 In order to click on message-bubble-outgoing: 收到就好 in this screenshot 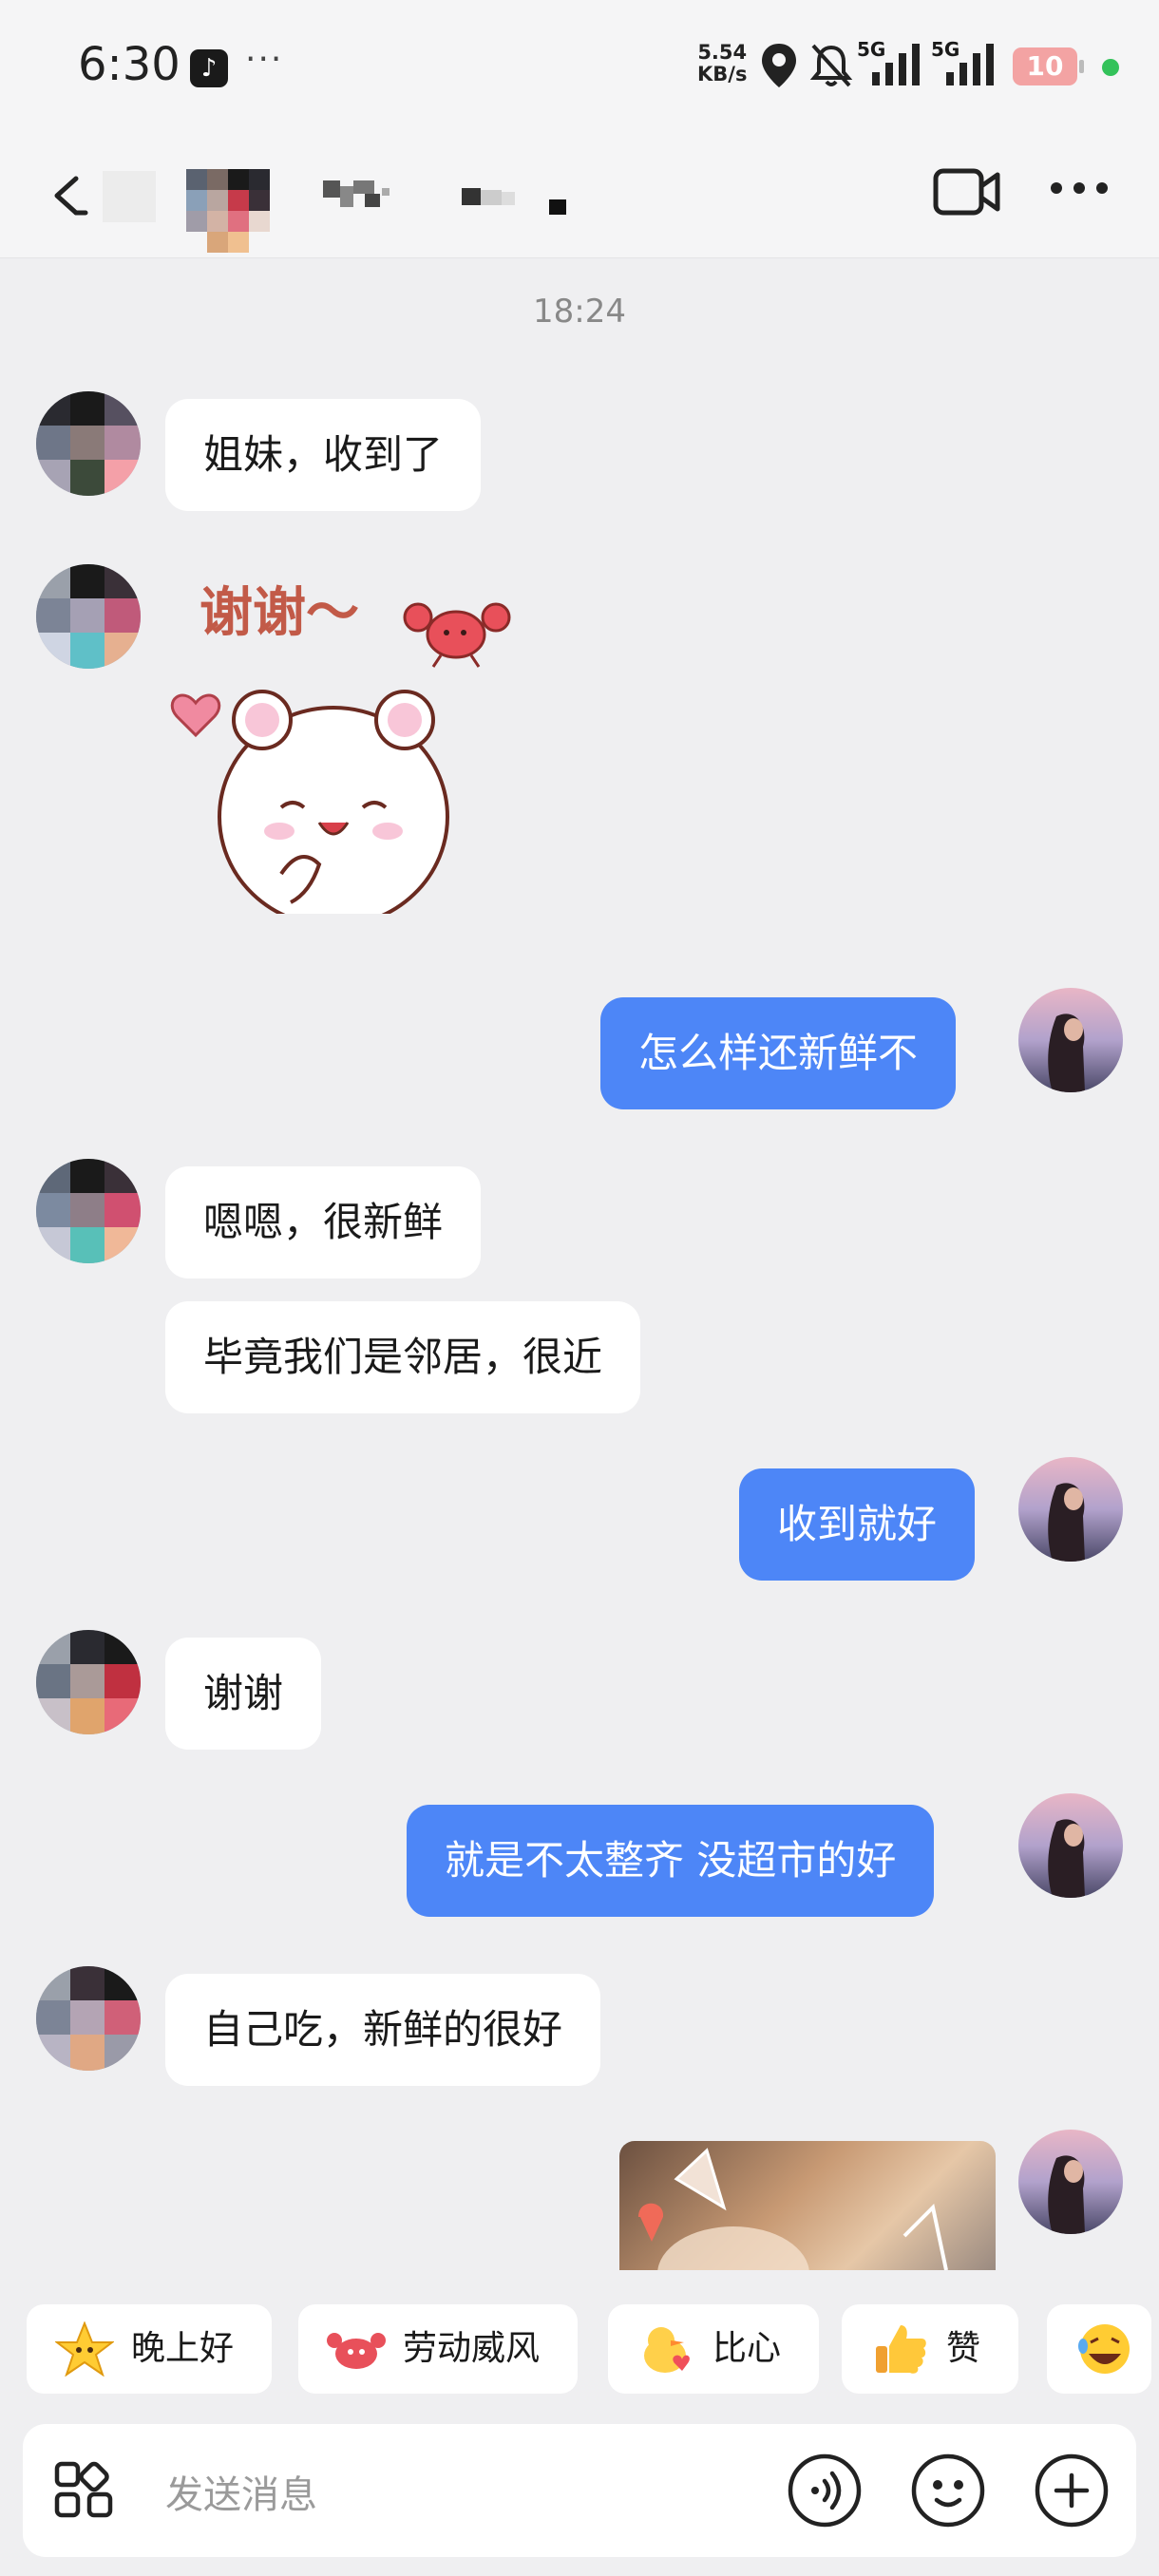, I will do `click(857, 1524)`.